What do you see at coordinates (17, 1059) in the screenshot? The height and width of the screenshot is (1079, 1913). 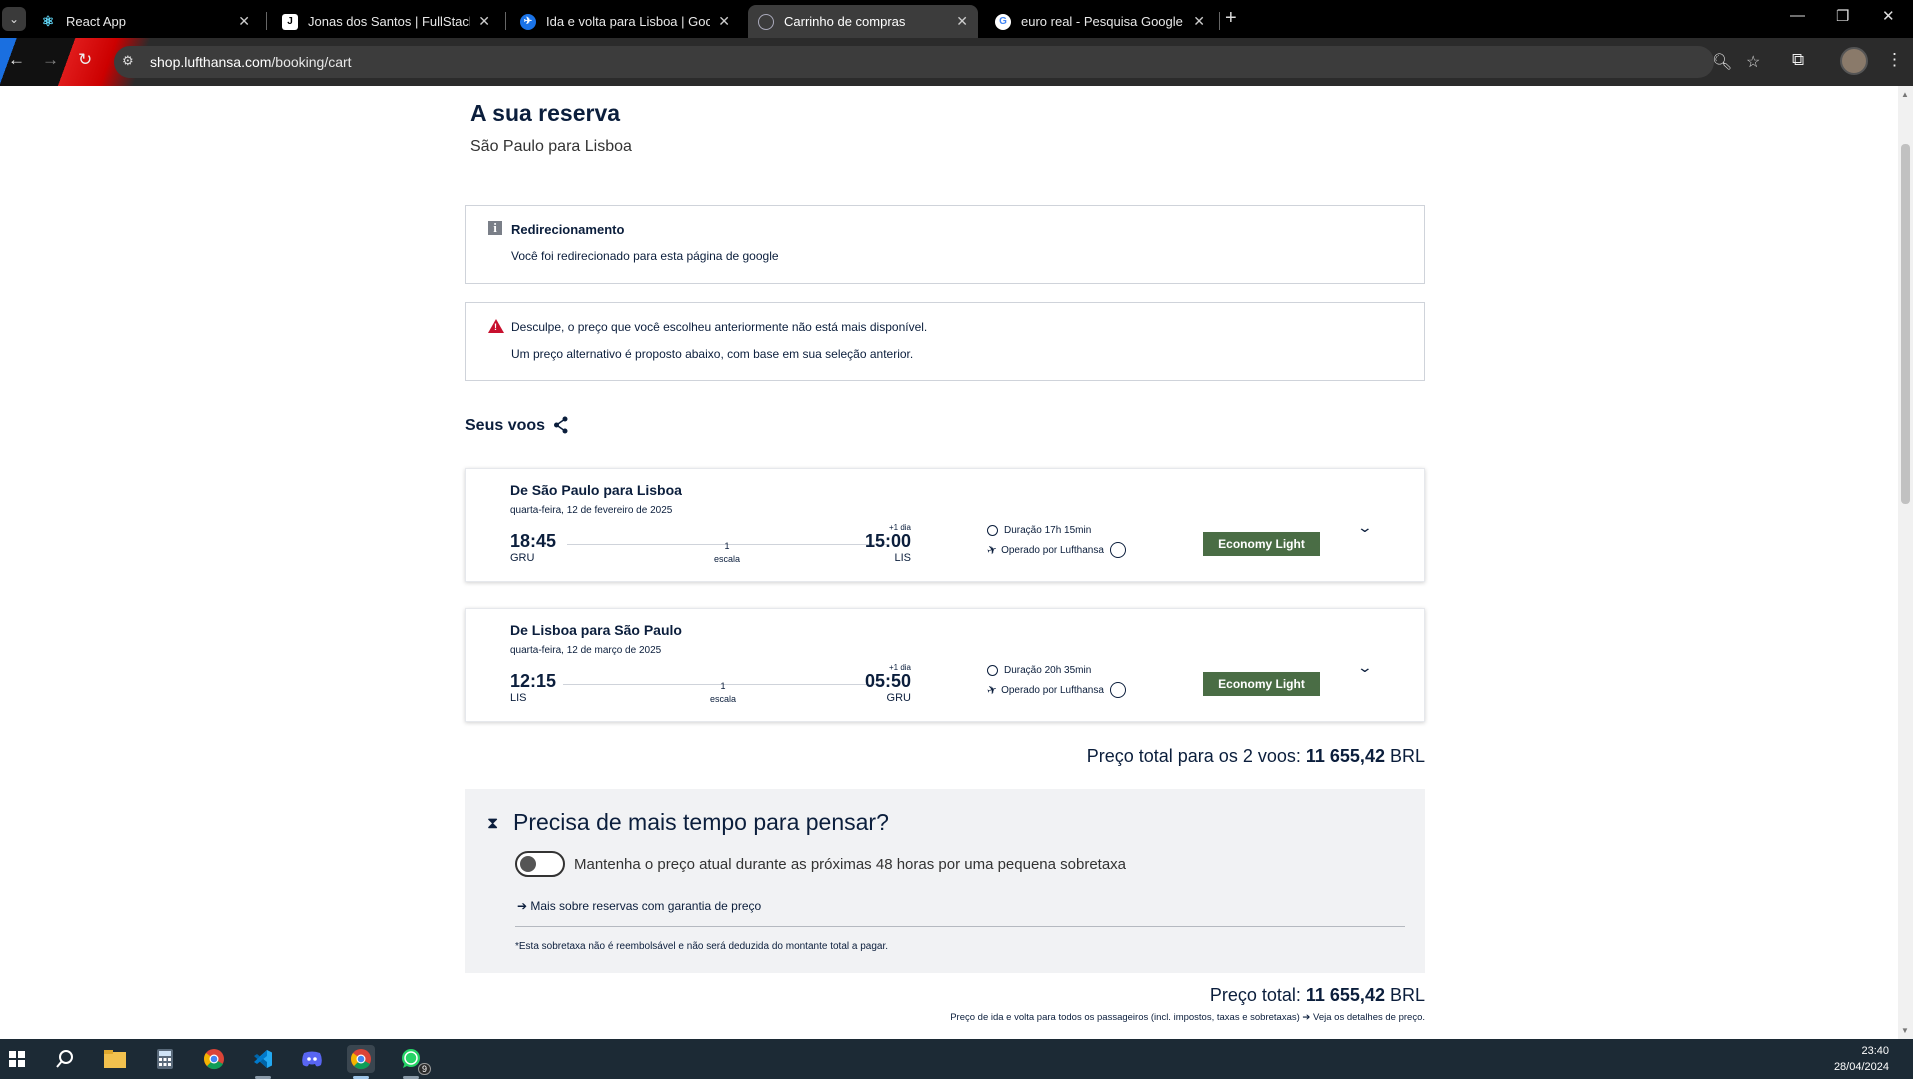 I see `start-icon` at bounding box center [17, 1059].